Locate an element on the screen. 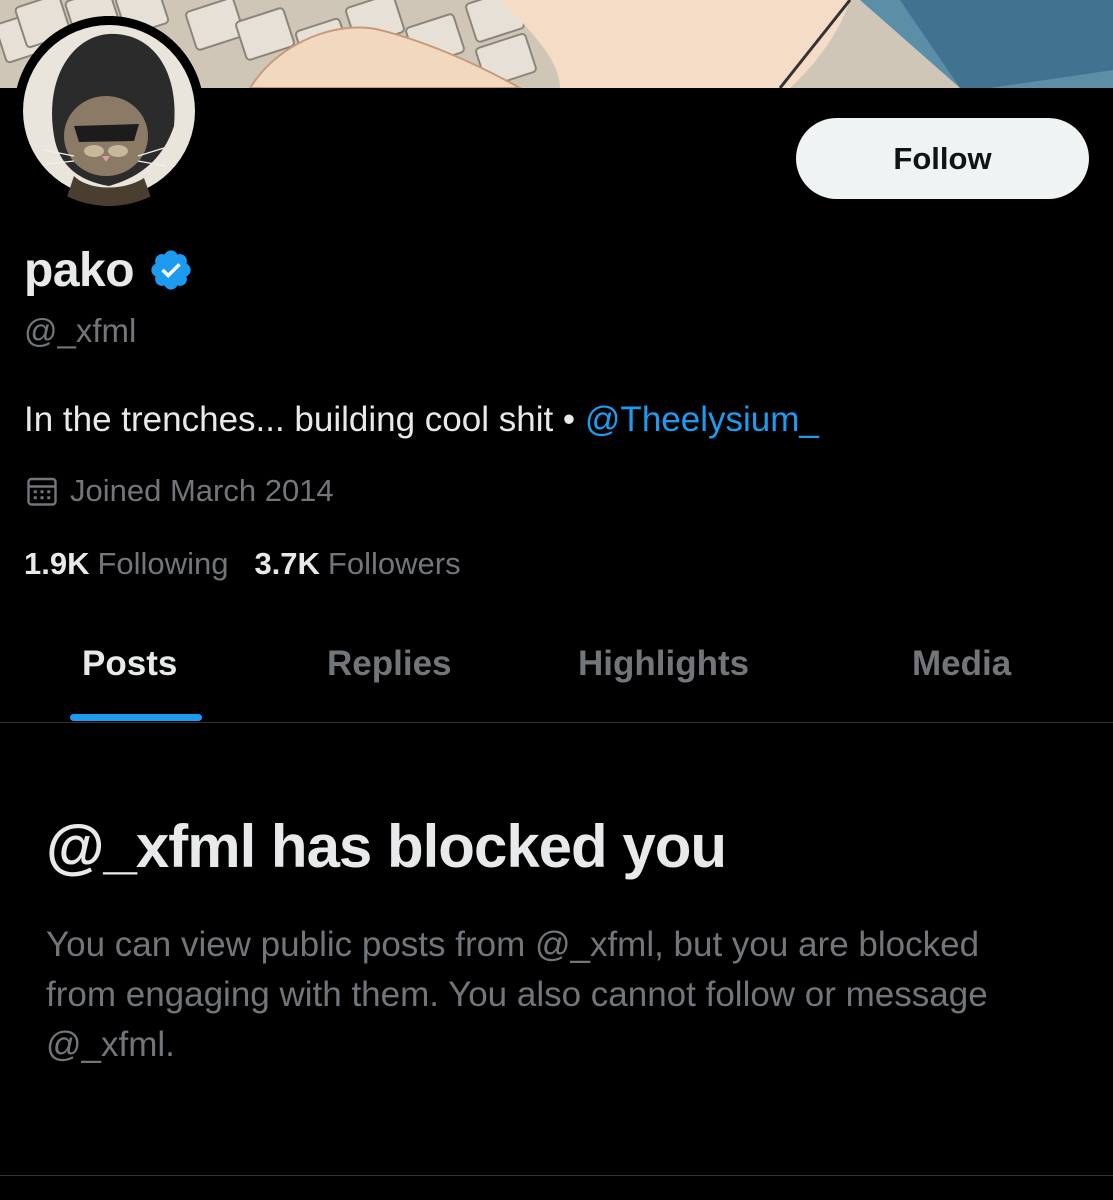 The height and width of the screenshot is (1200, 1113). tab-media: Media is located at coordinates (961, 675).